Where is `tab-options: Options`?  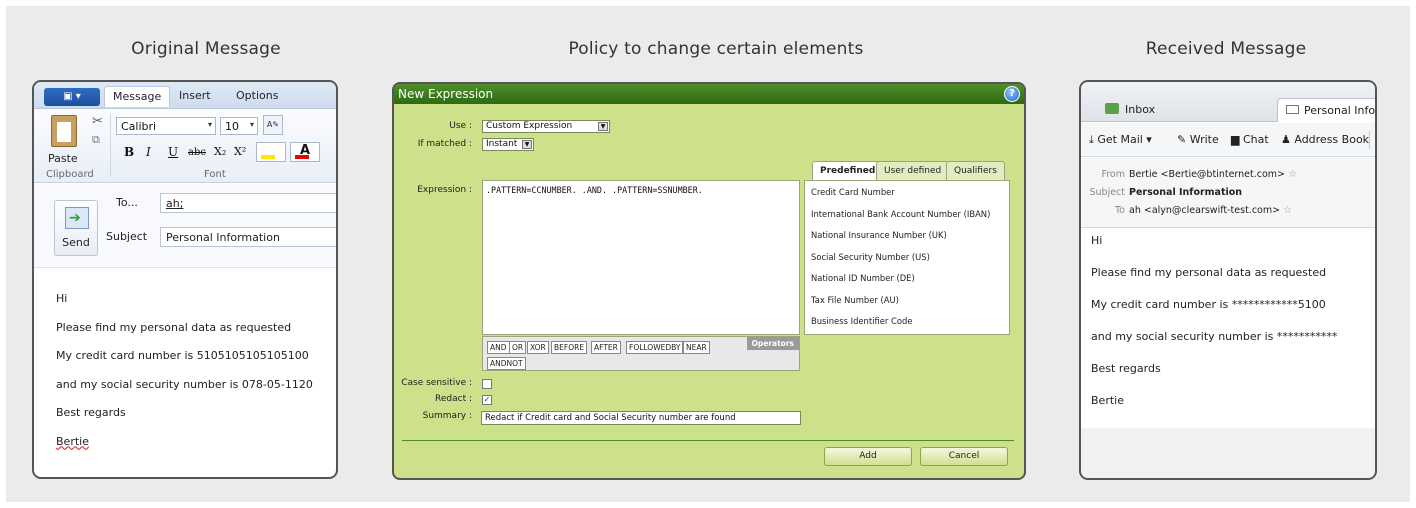
tab-options: Options is located at coordinates (257, 95).